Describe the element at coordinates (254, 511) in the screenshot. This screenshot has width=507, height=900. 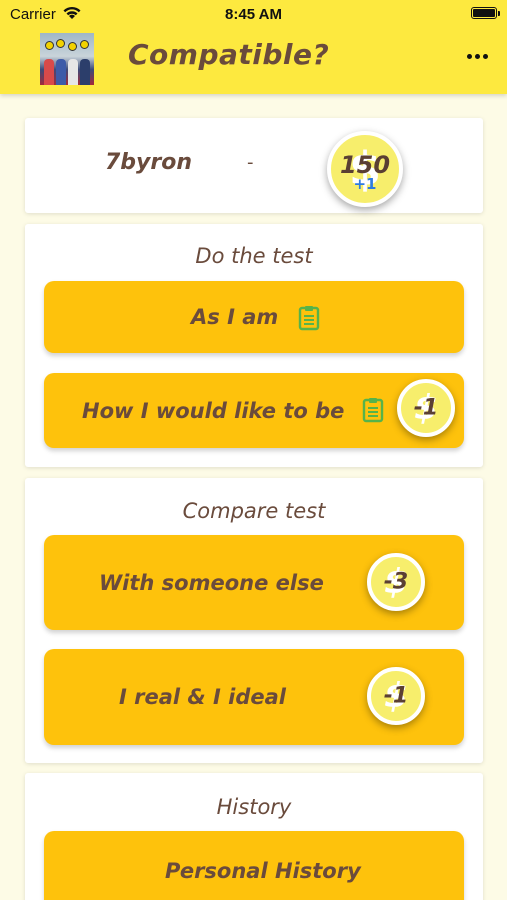
I see `compare-test-title: Compare test` at that location.